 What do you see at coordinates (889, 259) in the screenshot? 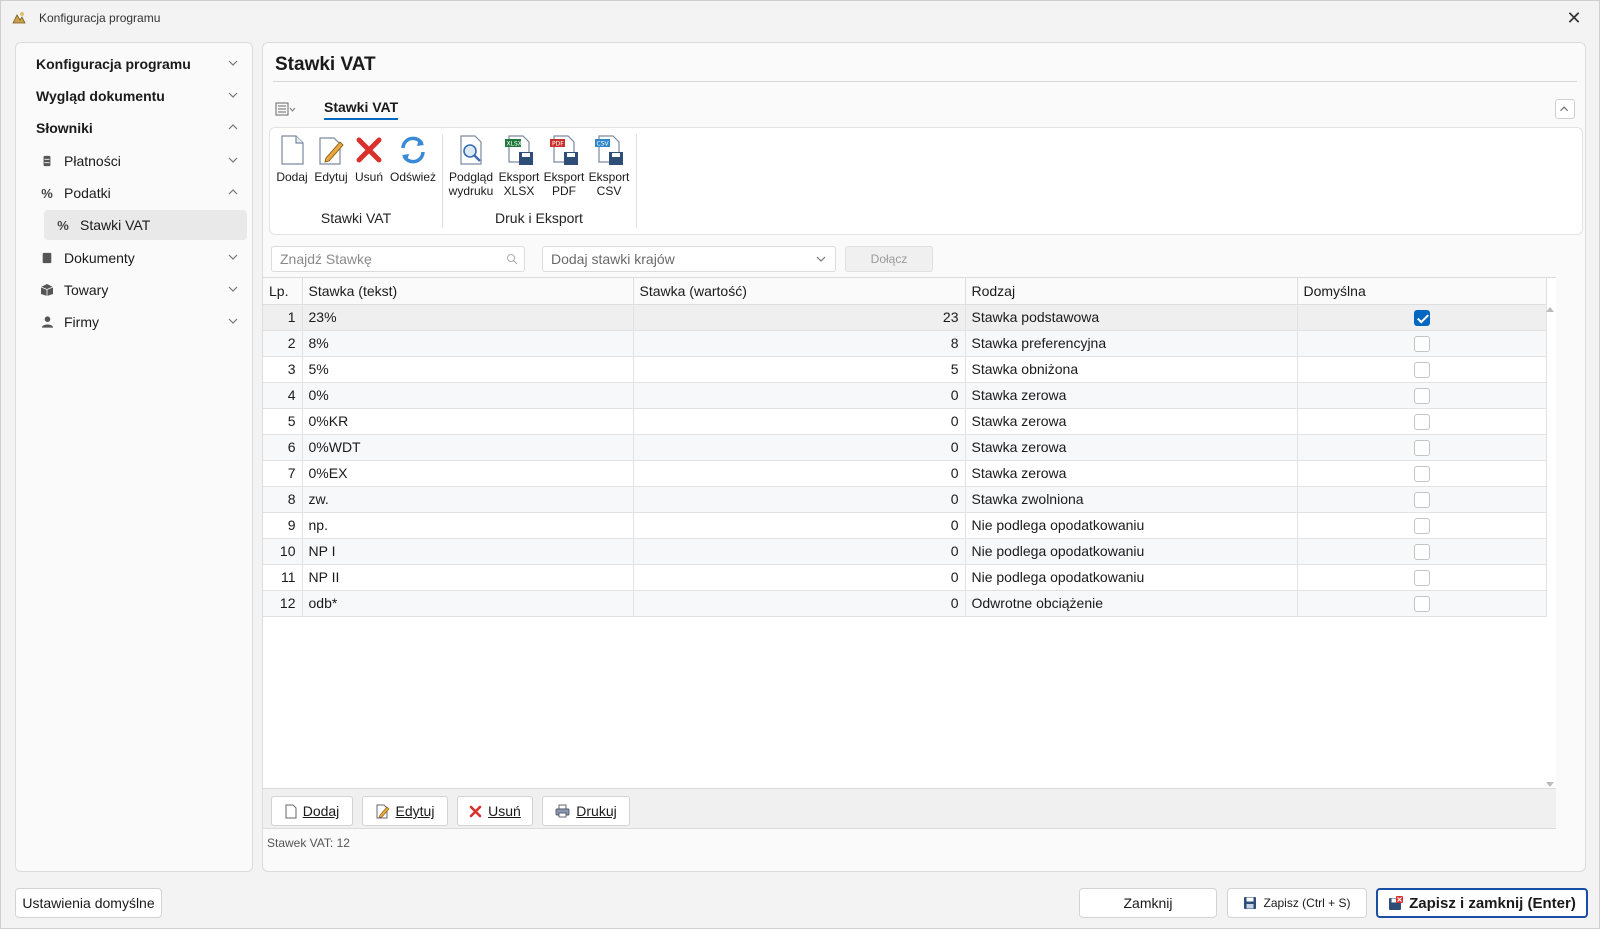
I see `join-button: Dołącz` at bounding box center [889, 259].